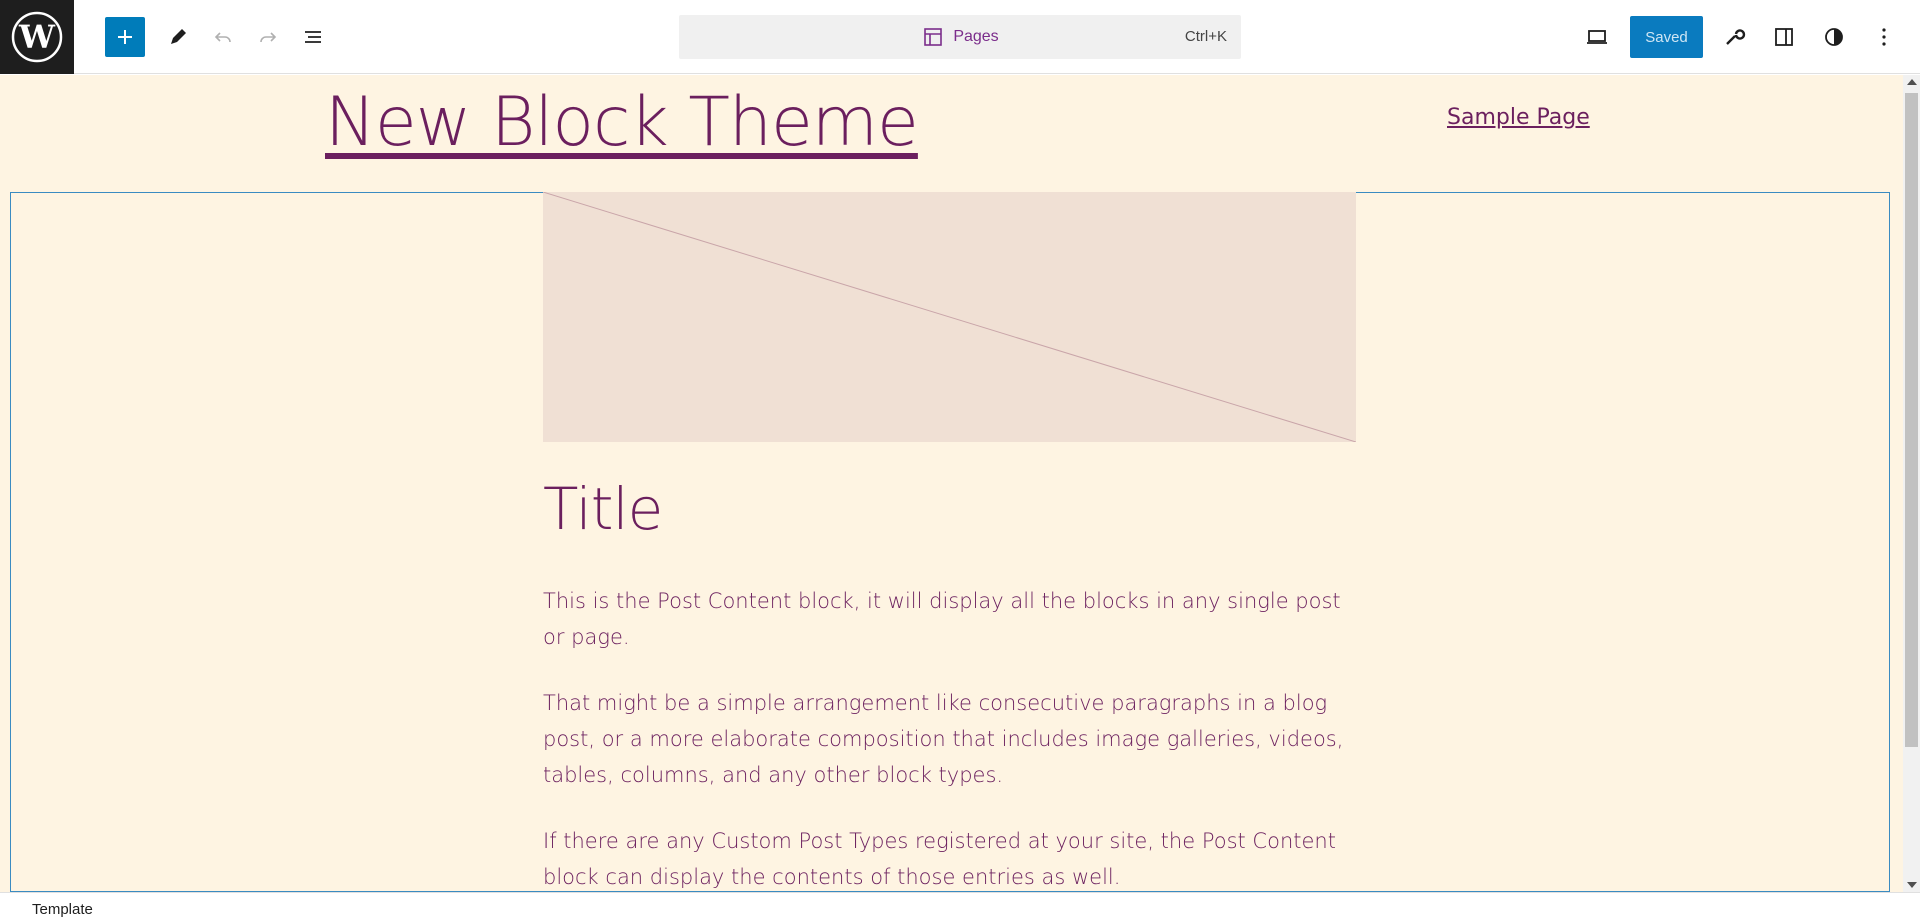 The width and height of the screenshot is (1920, 924). I want to click on styles-button, so click(1834, 37).